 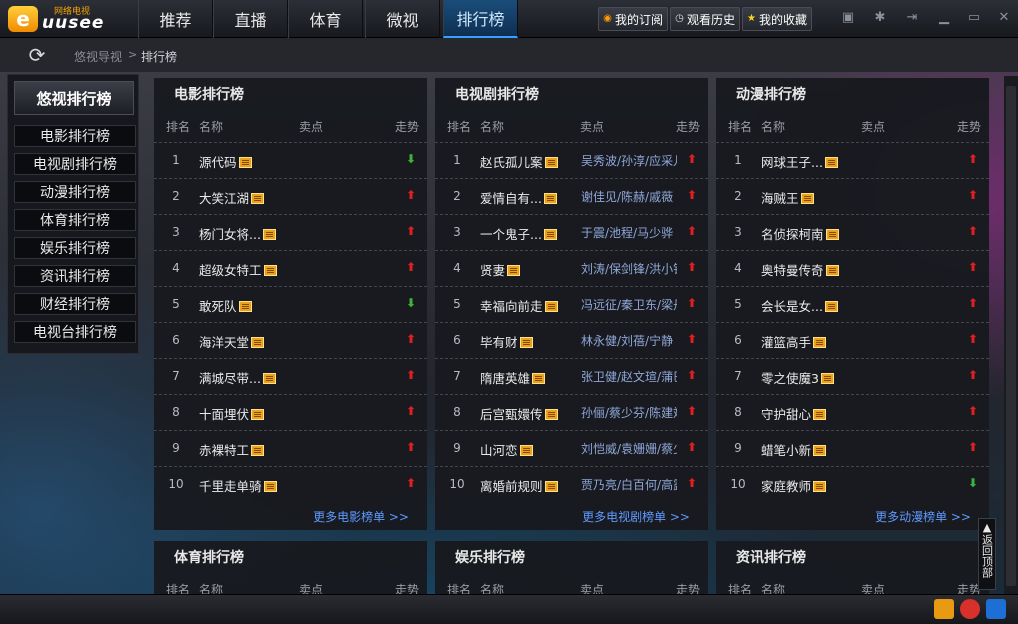 I want to click on row-name: 山河恋, so click(x=506, y=449).